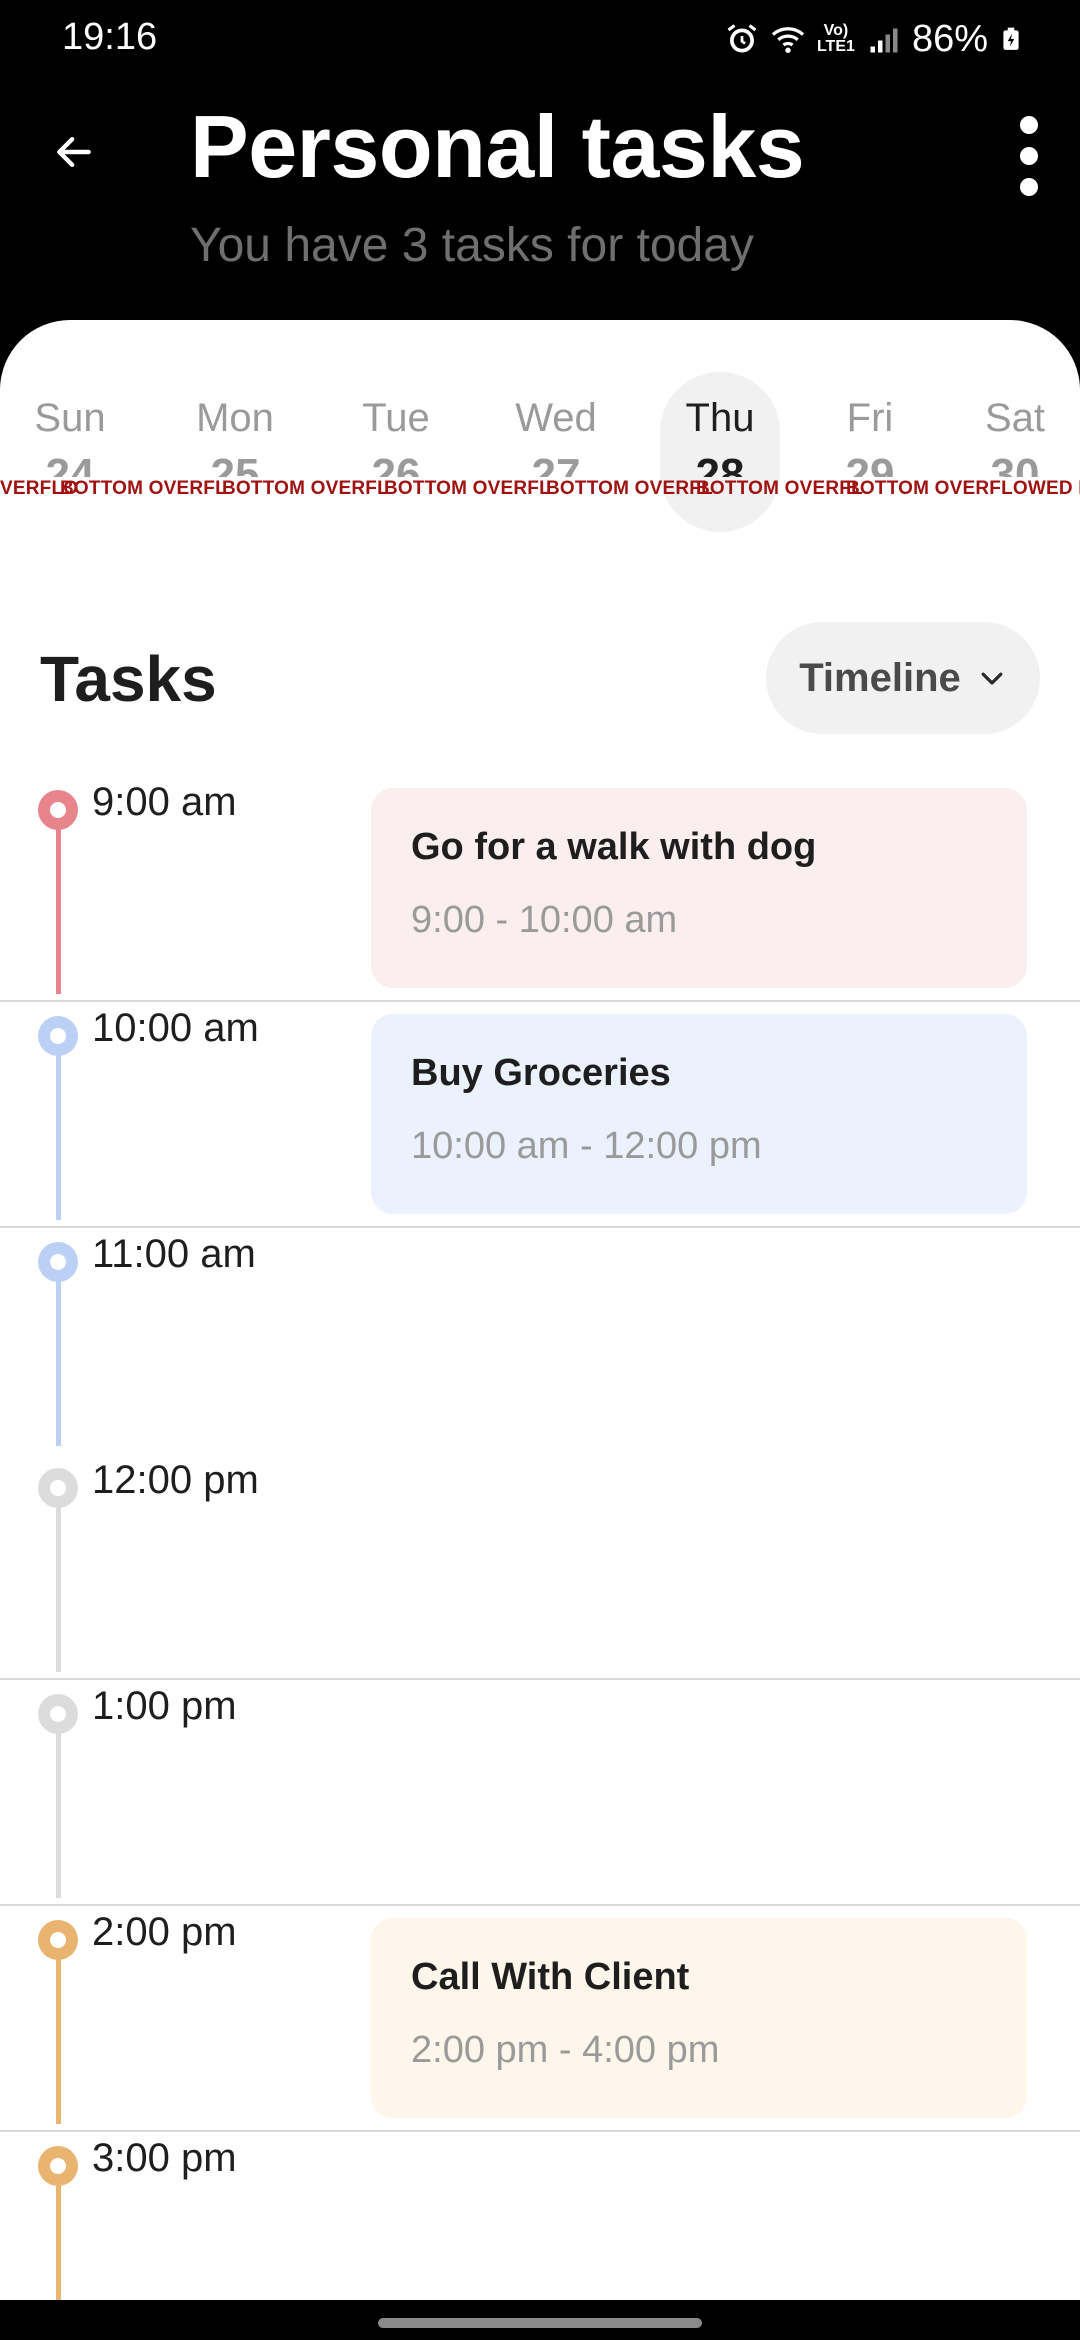 This screenshot has width=1080, height=2340. I want to click on alarm-icon, so click(742, 38).